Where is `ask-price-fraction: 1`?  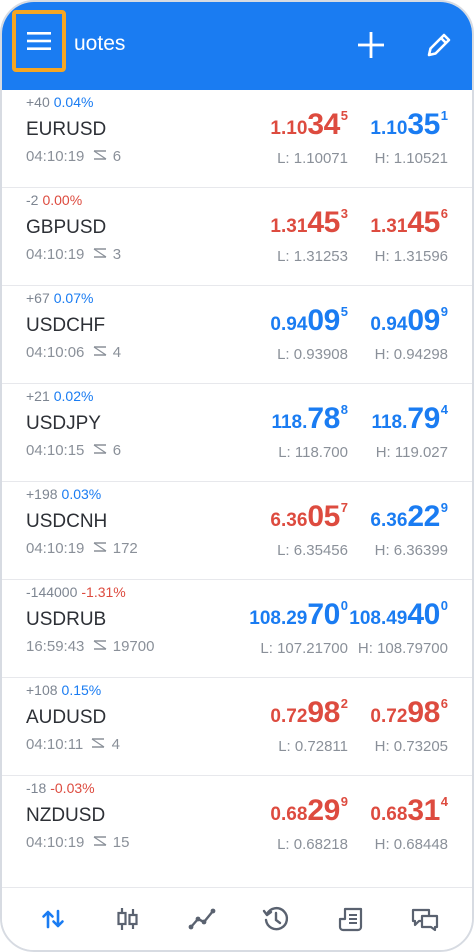
ask-price-fraction: 1 is located at coordinates (444, 115).